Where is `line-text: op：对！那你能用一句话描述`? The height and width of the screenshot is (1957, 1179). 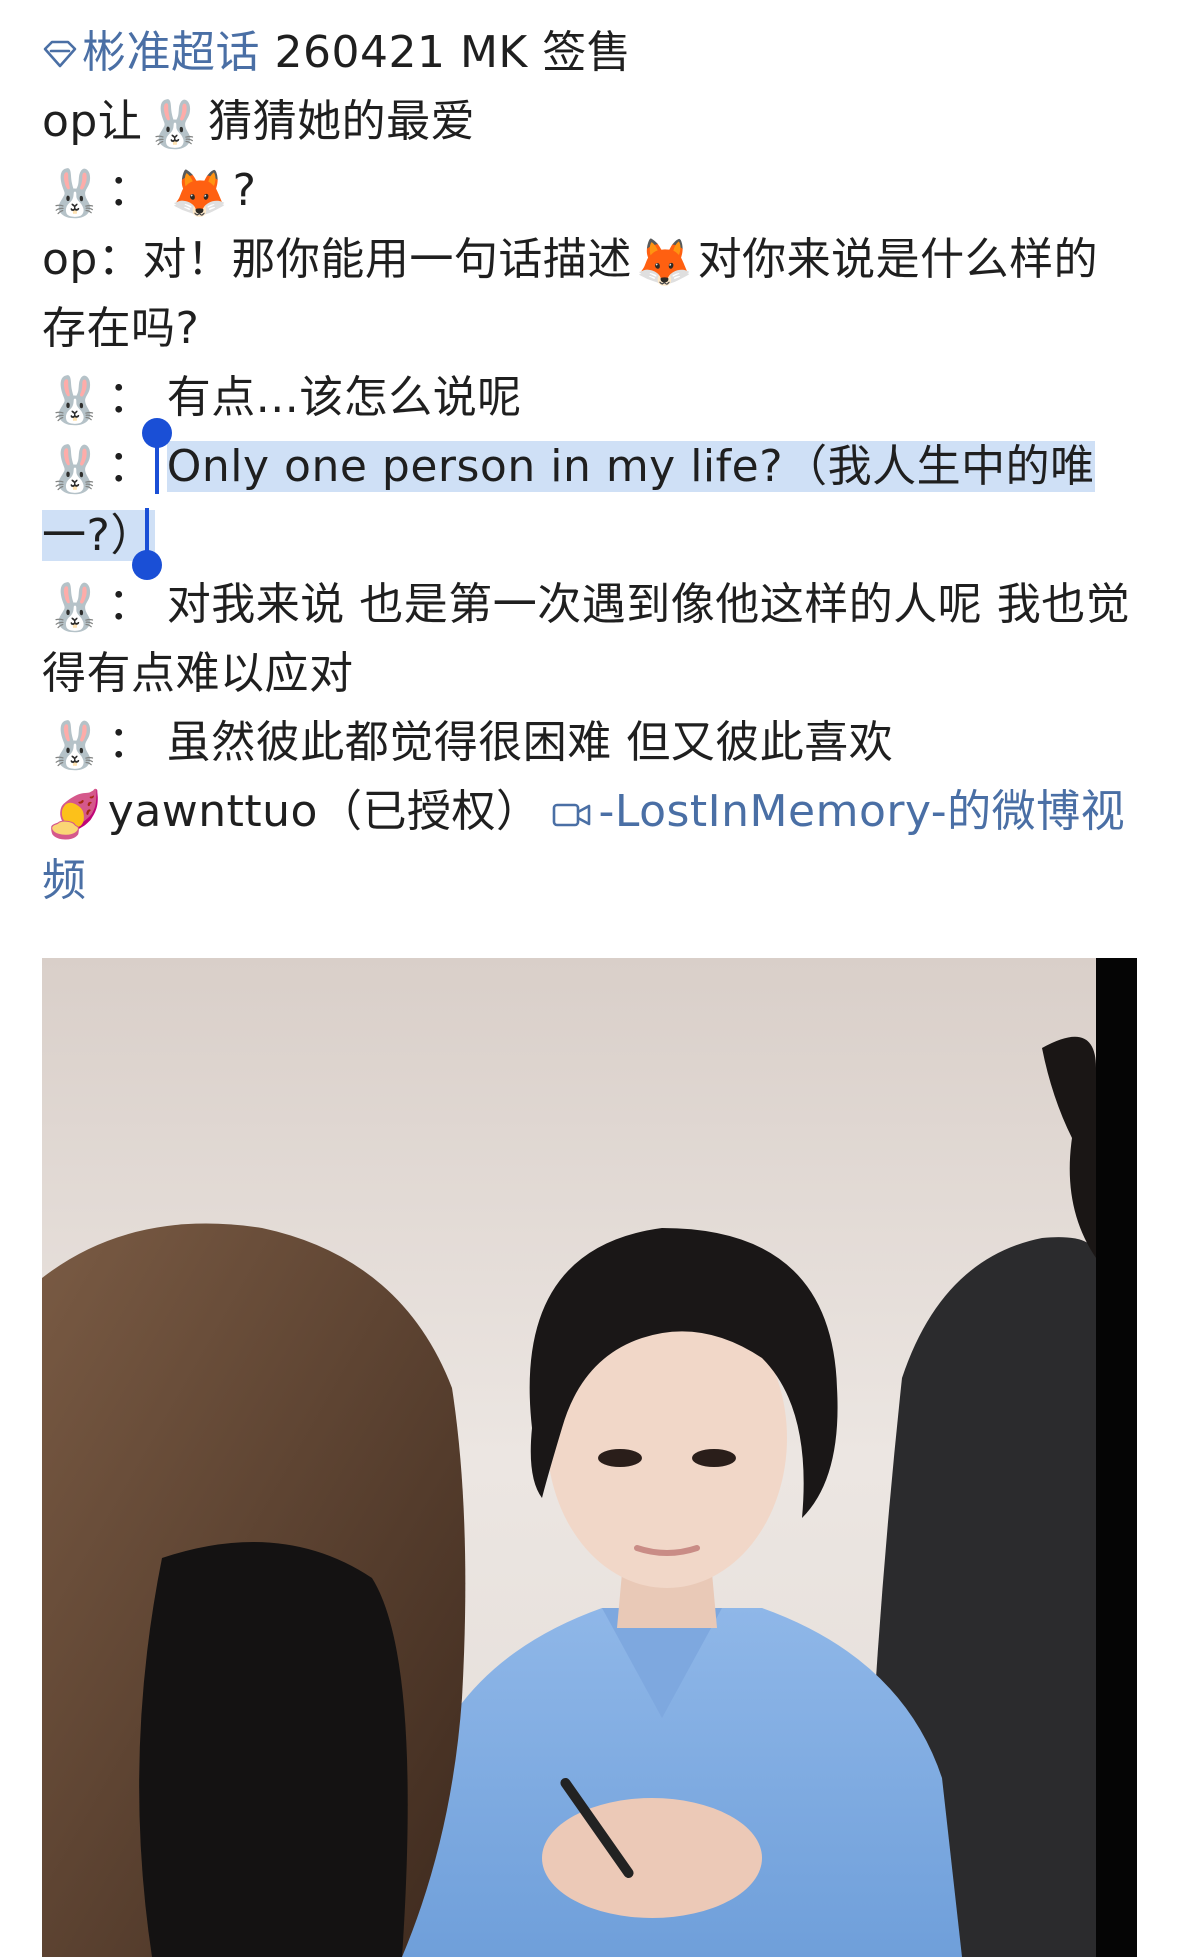
line-text: op：对！那你能用一句话描述 is located at coordinates (337, 259).